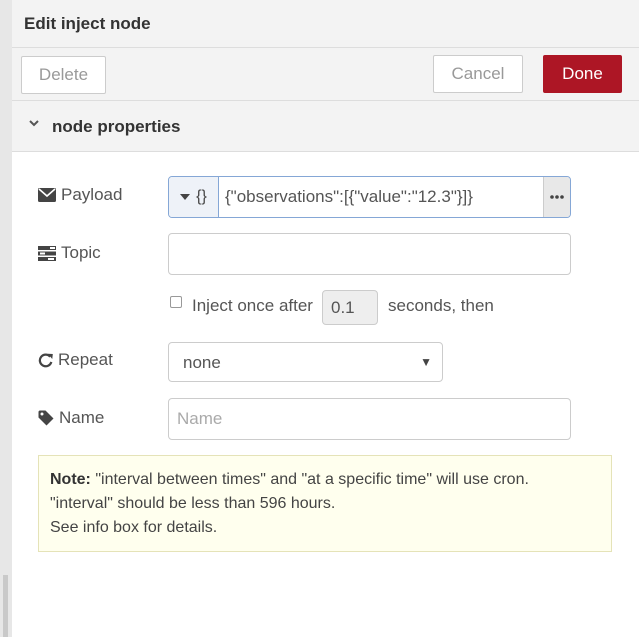 Image resolution: width=639 pixels, height=637 pixels. I want to click on tray-header: Edit inject node, so click(325, 24).